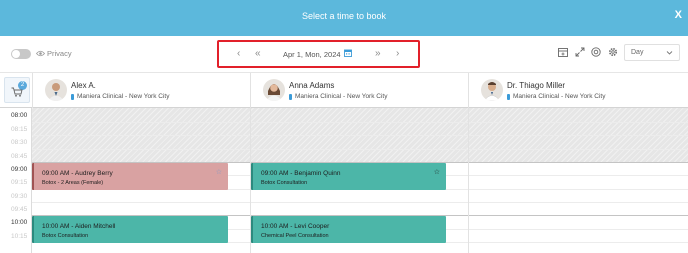  Describe the element at coordinates (563, 52) in the screenshot. I see `calendar-add-icon` at that location.